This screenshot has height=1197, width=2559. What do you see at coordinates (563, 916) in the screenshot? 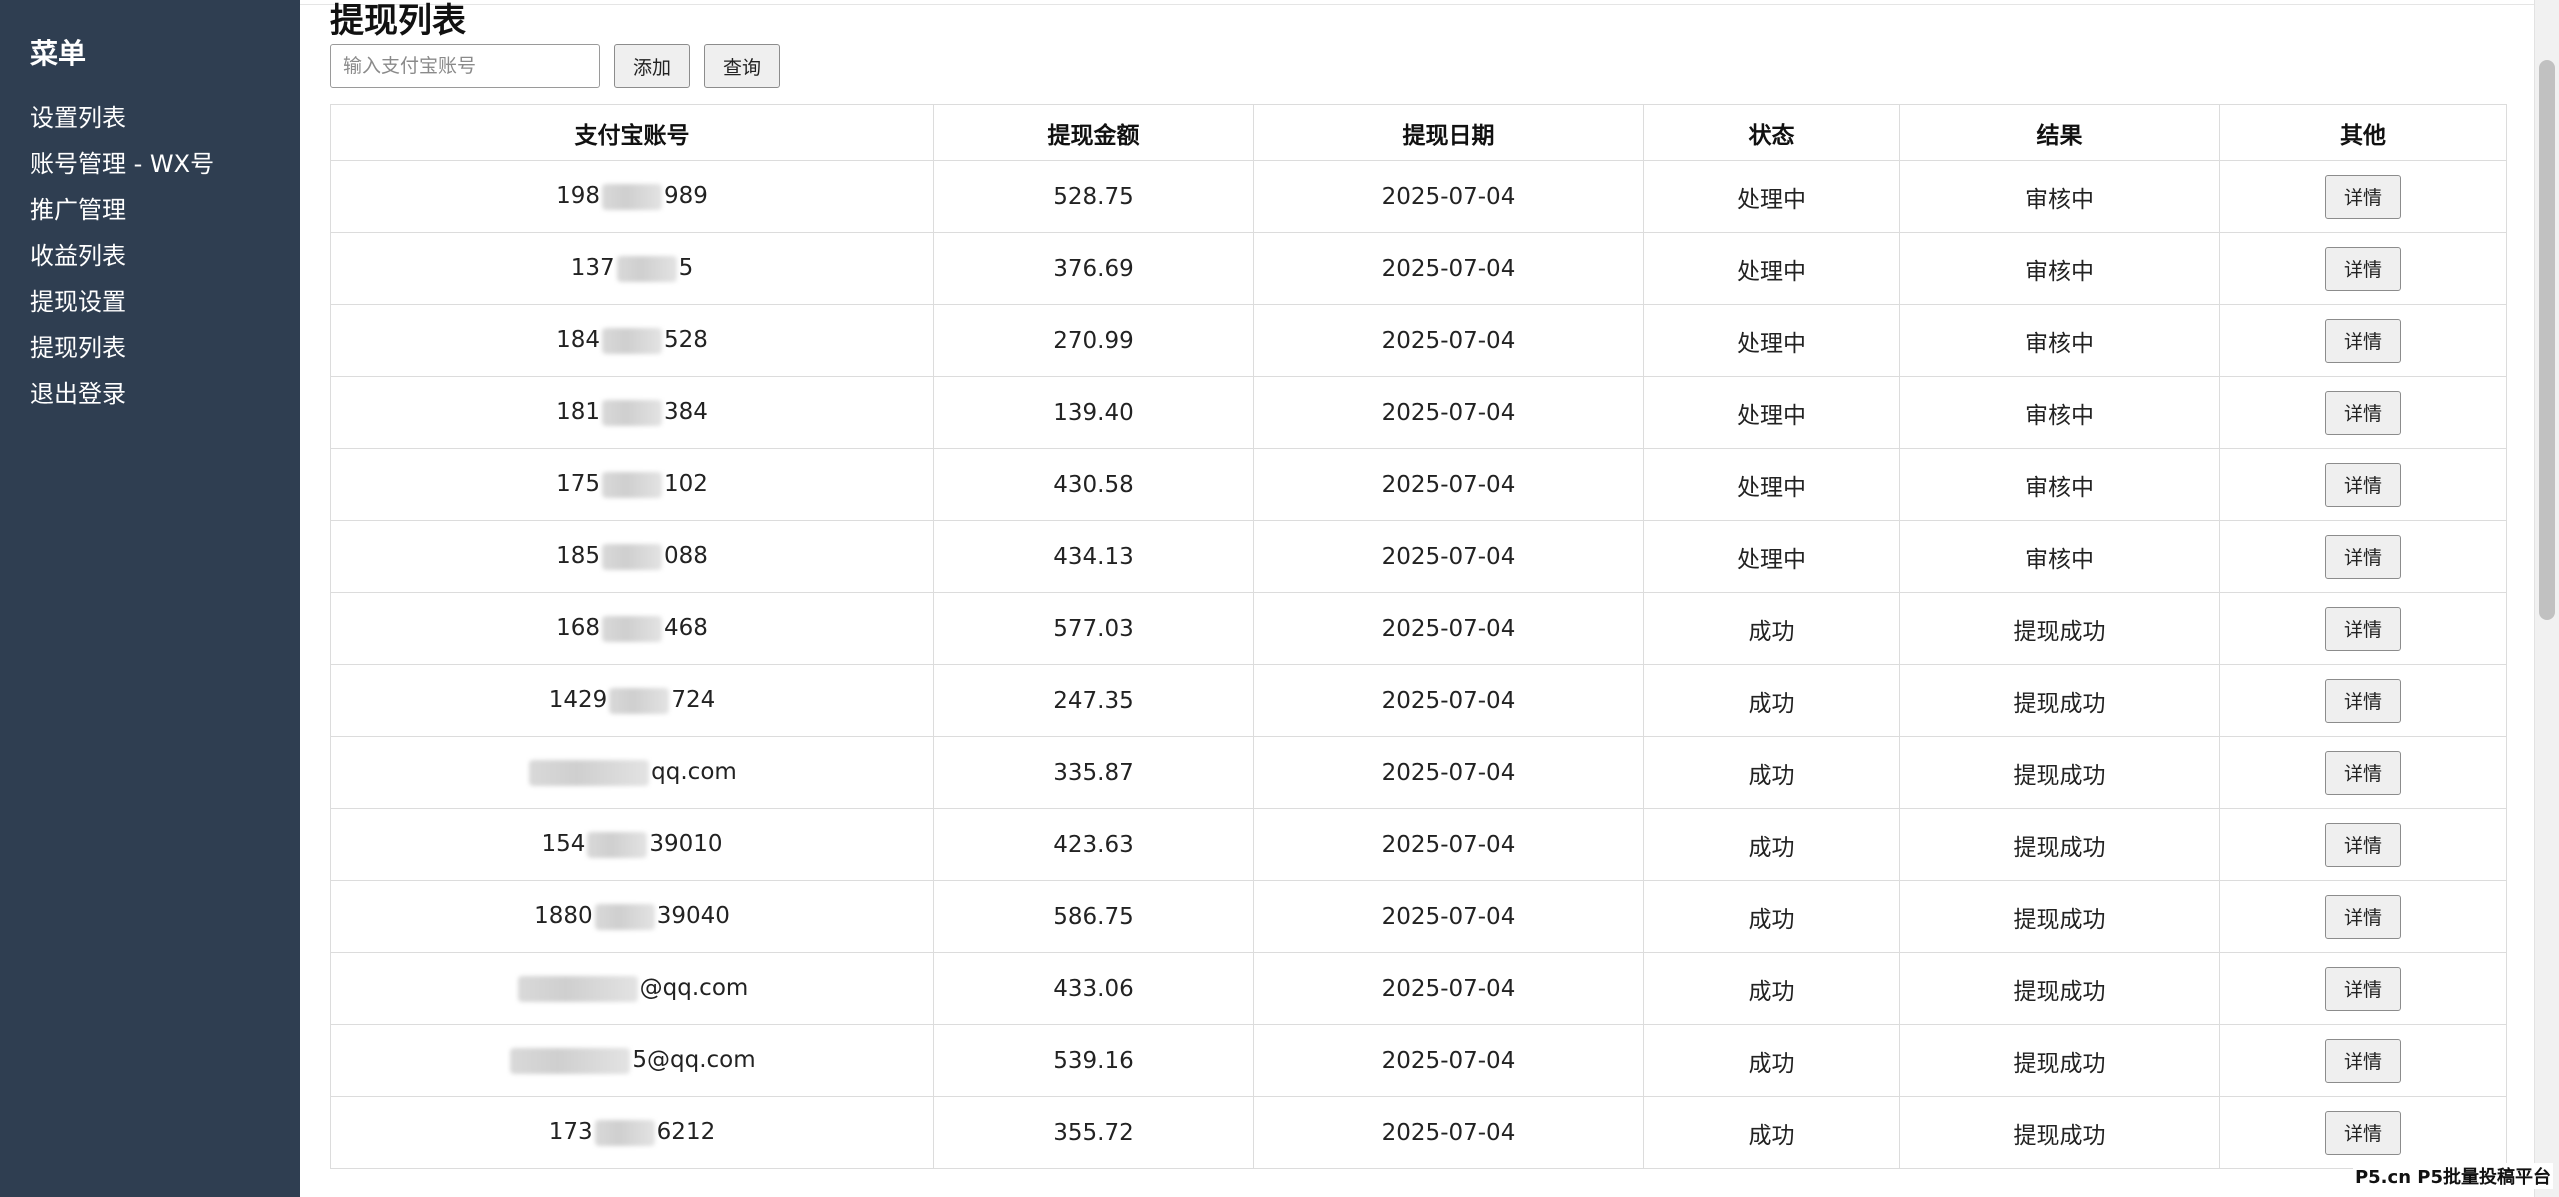
I see `account-visible-prefix: 1880` at bounding box center [563, 916].